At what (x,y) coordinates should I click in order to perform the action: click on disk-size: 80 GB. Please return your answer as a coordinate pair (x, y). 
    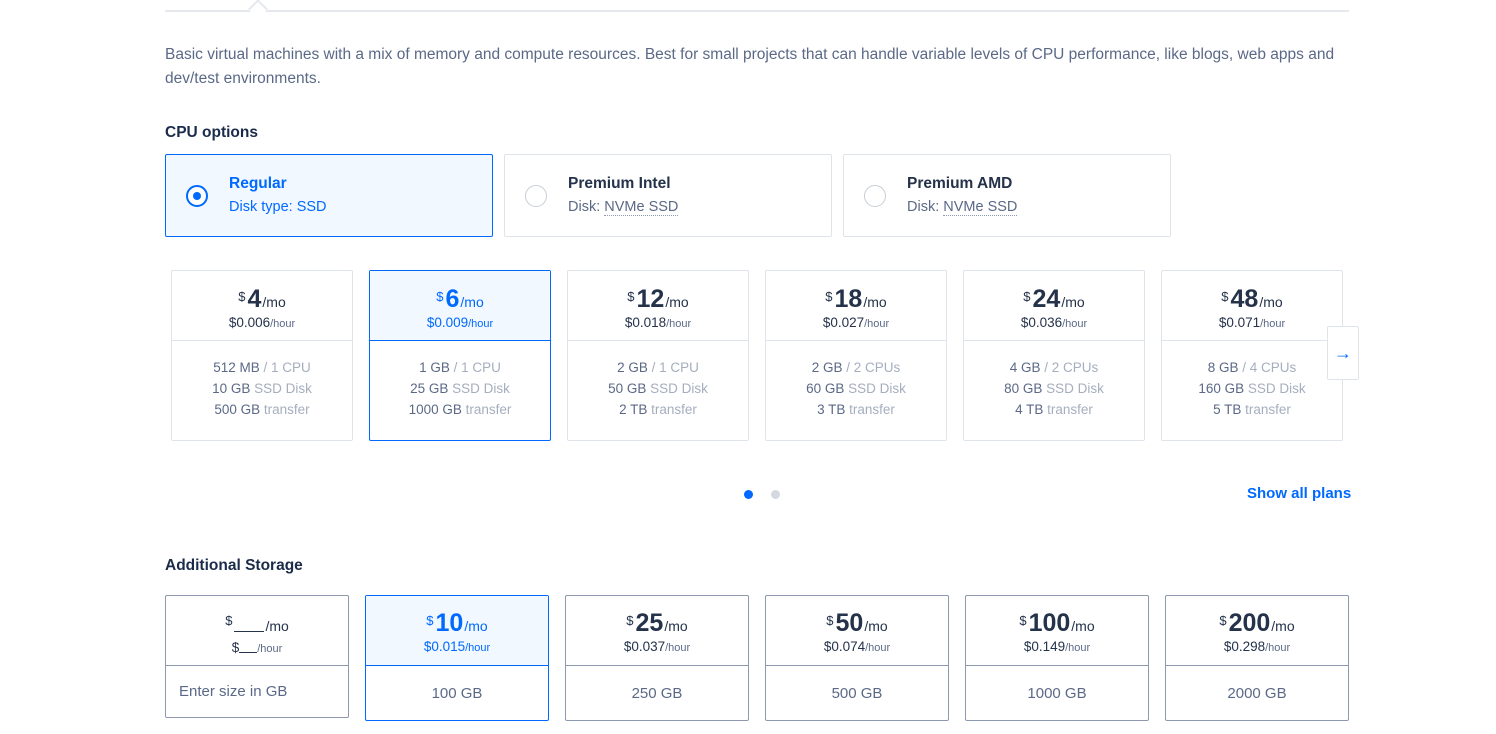
    Looking at the image, I should click on (1023, 388).